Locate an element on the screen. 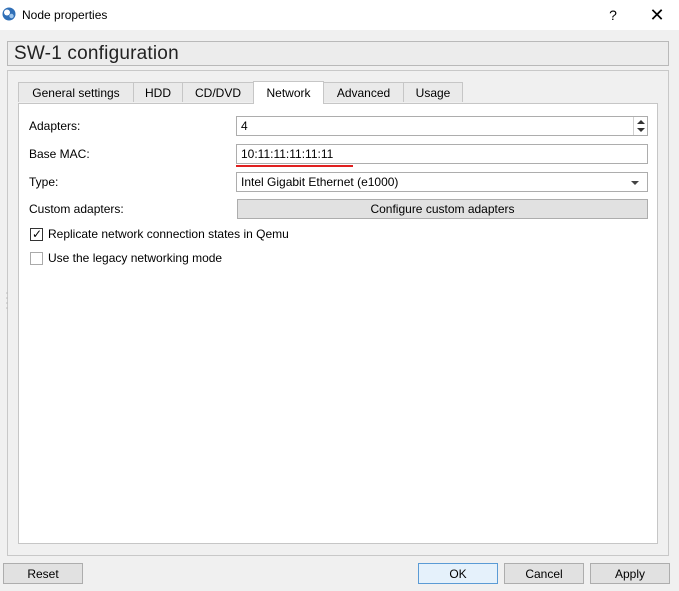  spin-buttons is located at coordinates (640, 126).